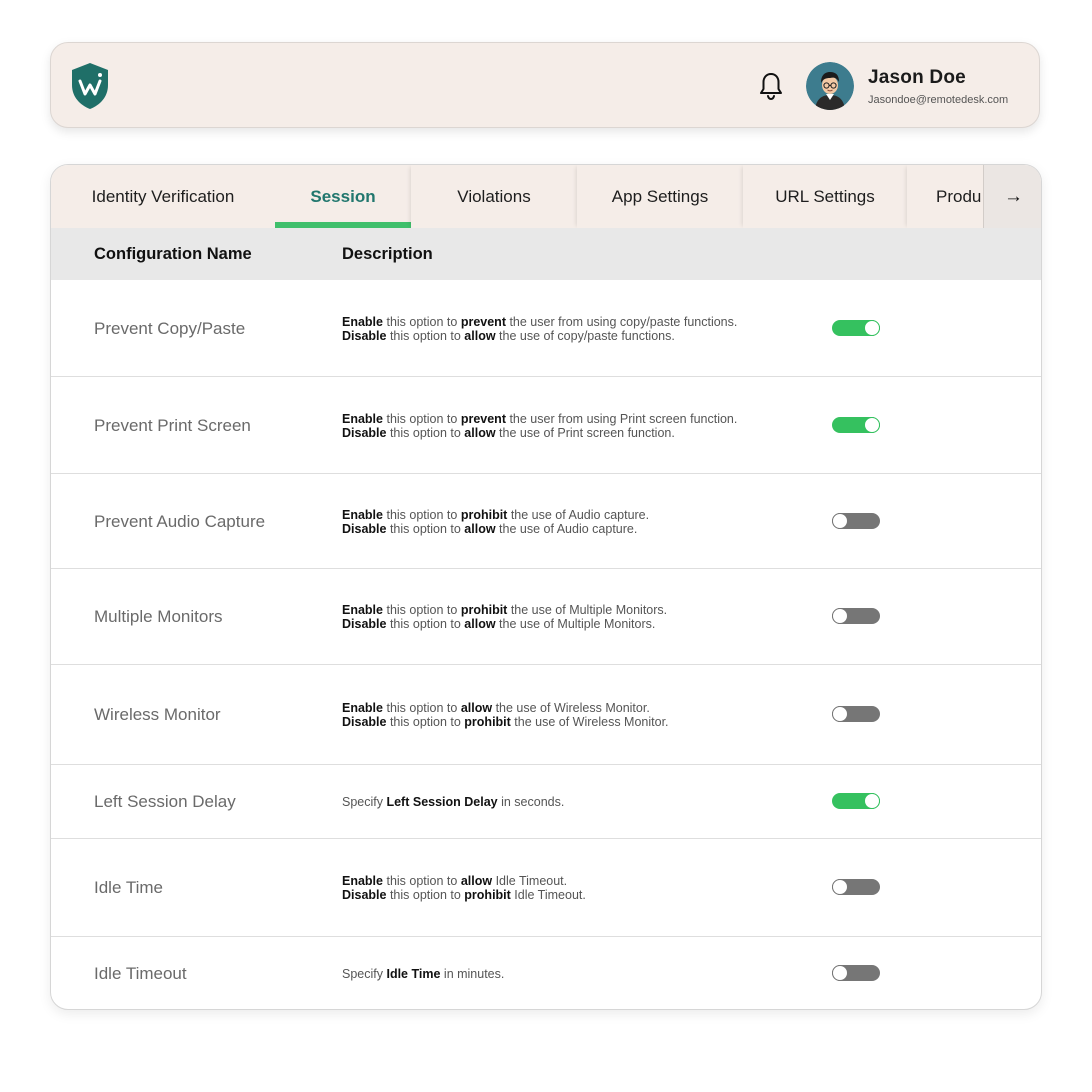  Describe the element at coordinates (173, 254) in the screenshot. I see `column-header-name: Configuration Name` at that location.